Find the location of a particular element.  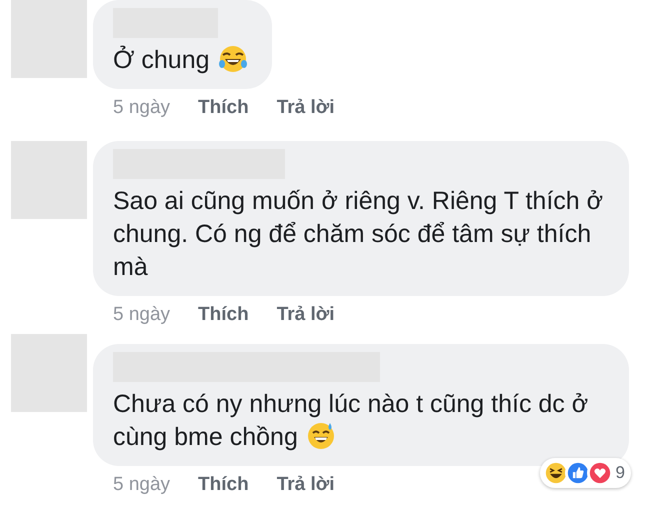

comment-text: Sao ai cũng muốn ở riêng v. Riêng T thích ở chung. Có ng để chăm sóc để tâm sự thích mà is located at coordinates (358, 234).